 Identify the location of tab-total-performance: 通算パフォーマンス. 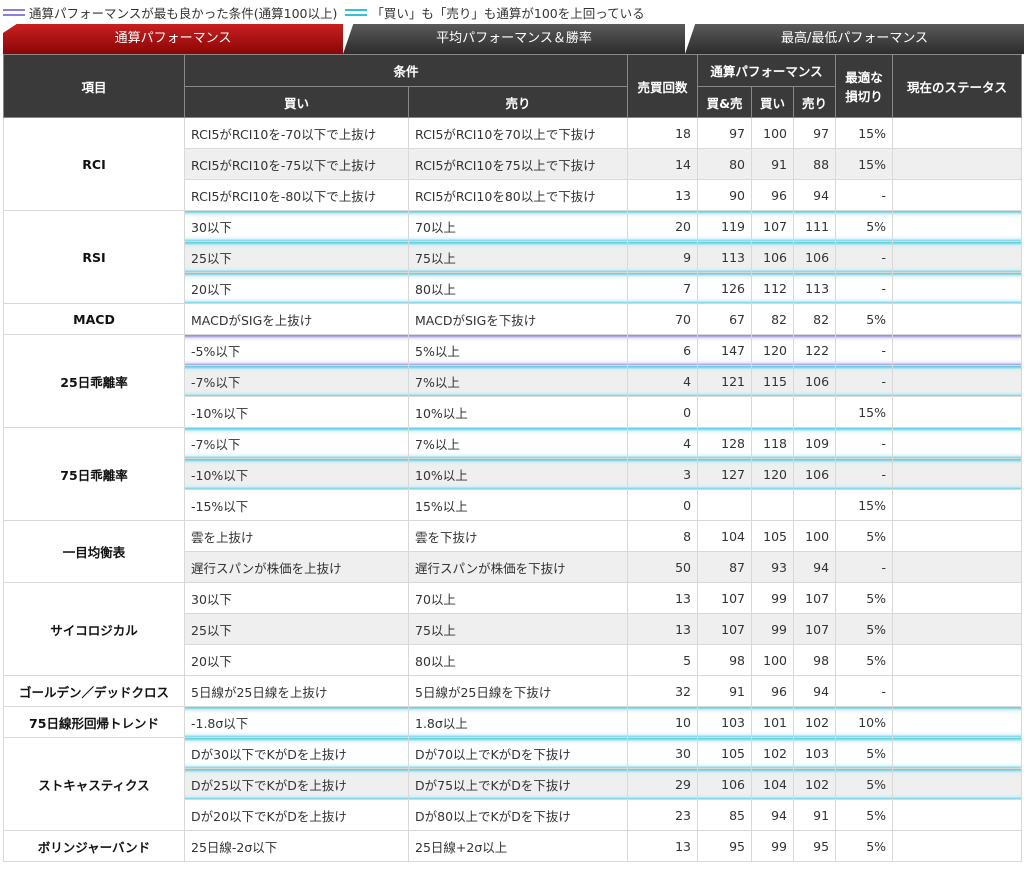
(173, 39).